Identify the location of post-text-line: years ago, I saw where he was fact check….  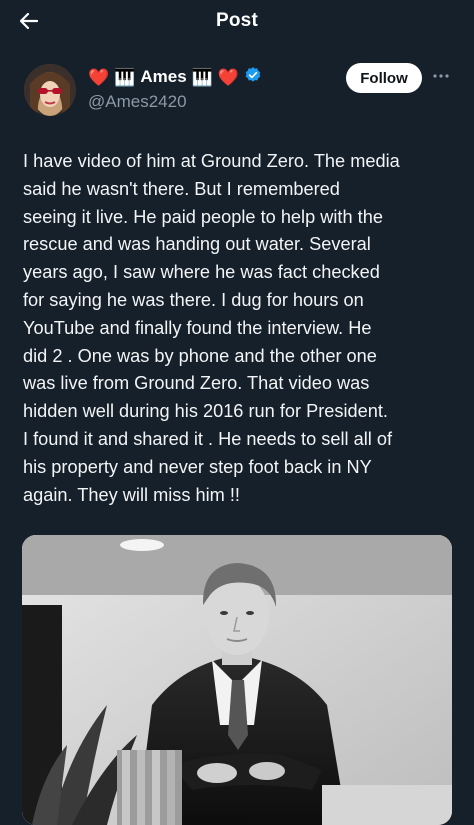
(201, 272).